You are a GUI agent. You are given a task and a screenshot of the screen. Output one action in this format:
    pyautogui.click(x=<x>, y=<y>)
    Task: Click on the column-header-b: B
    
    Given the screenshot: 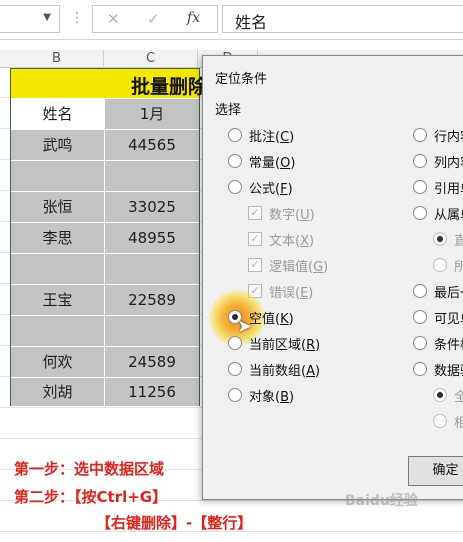 What is the action you would take?
    pyautogui.click(x=57, y=59)
    